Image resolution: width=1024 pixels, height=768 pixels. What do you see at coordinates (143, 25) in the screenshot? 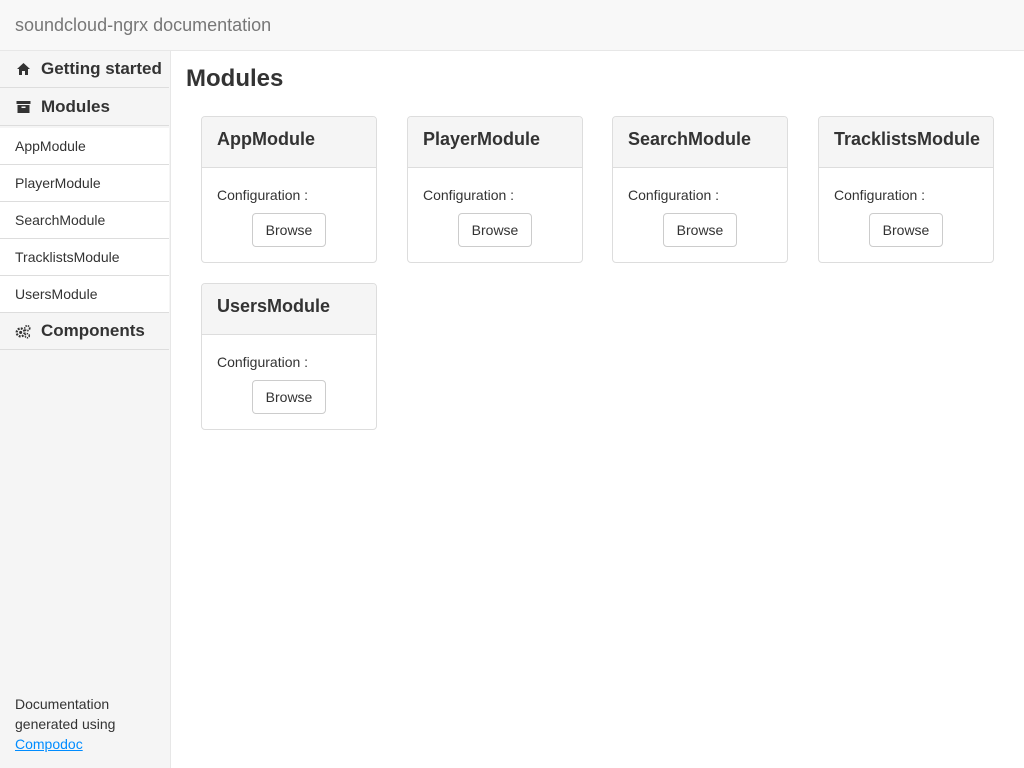
I see `app-title: soundcloud-ngrx documentation` at bounding box center [143, 25].